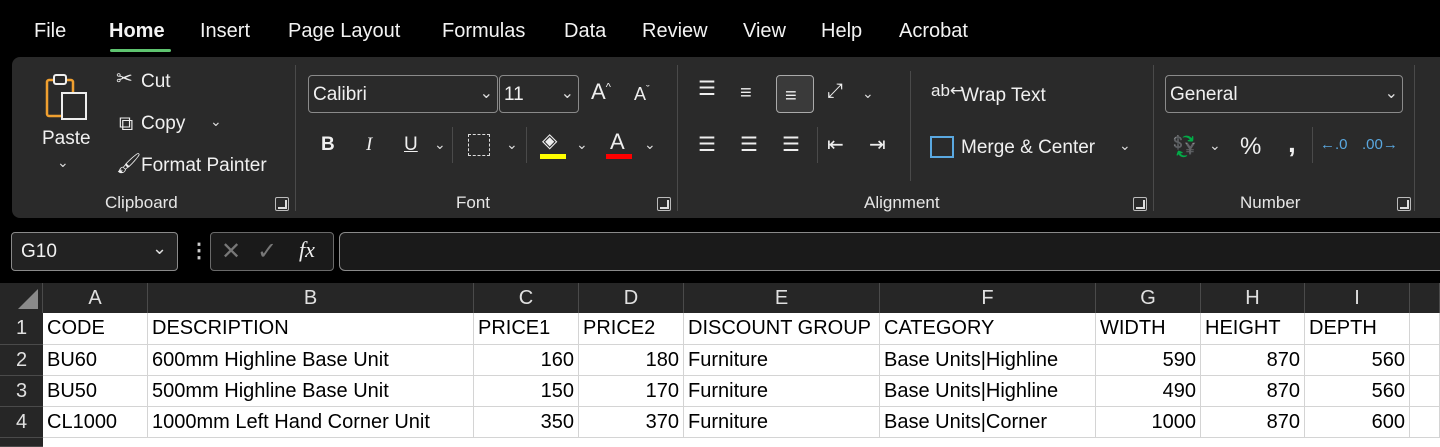  I want to click on alignment-launcher-icon, so click(1140, 204).